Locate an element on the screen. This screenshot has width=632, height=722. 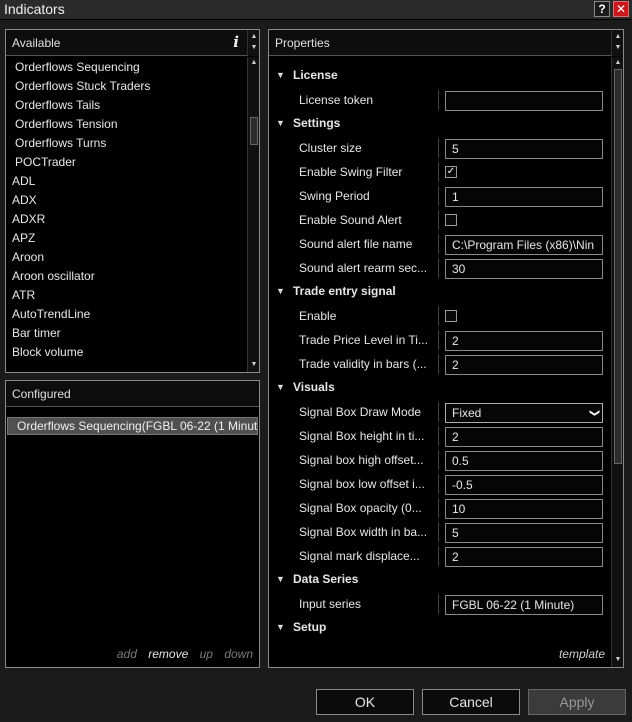
help-button: ? is located at coordinates (602, 9).